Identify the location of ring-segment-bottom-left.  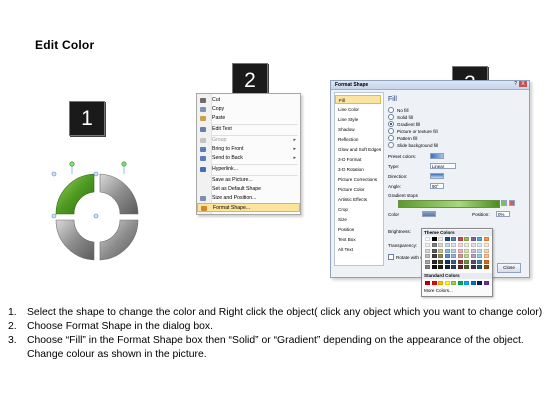
(75, 240).